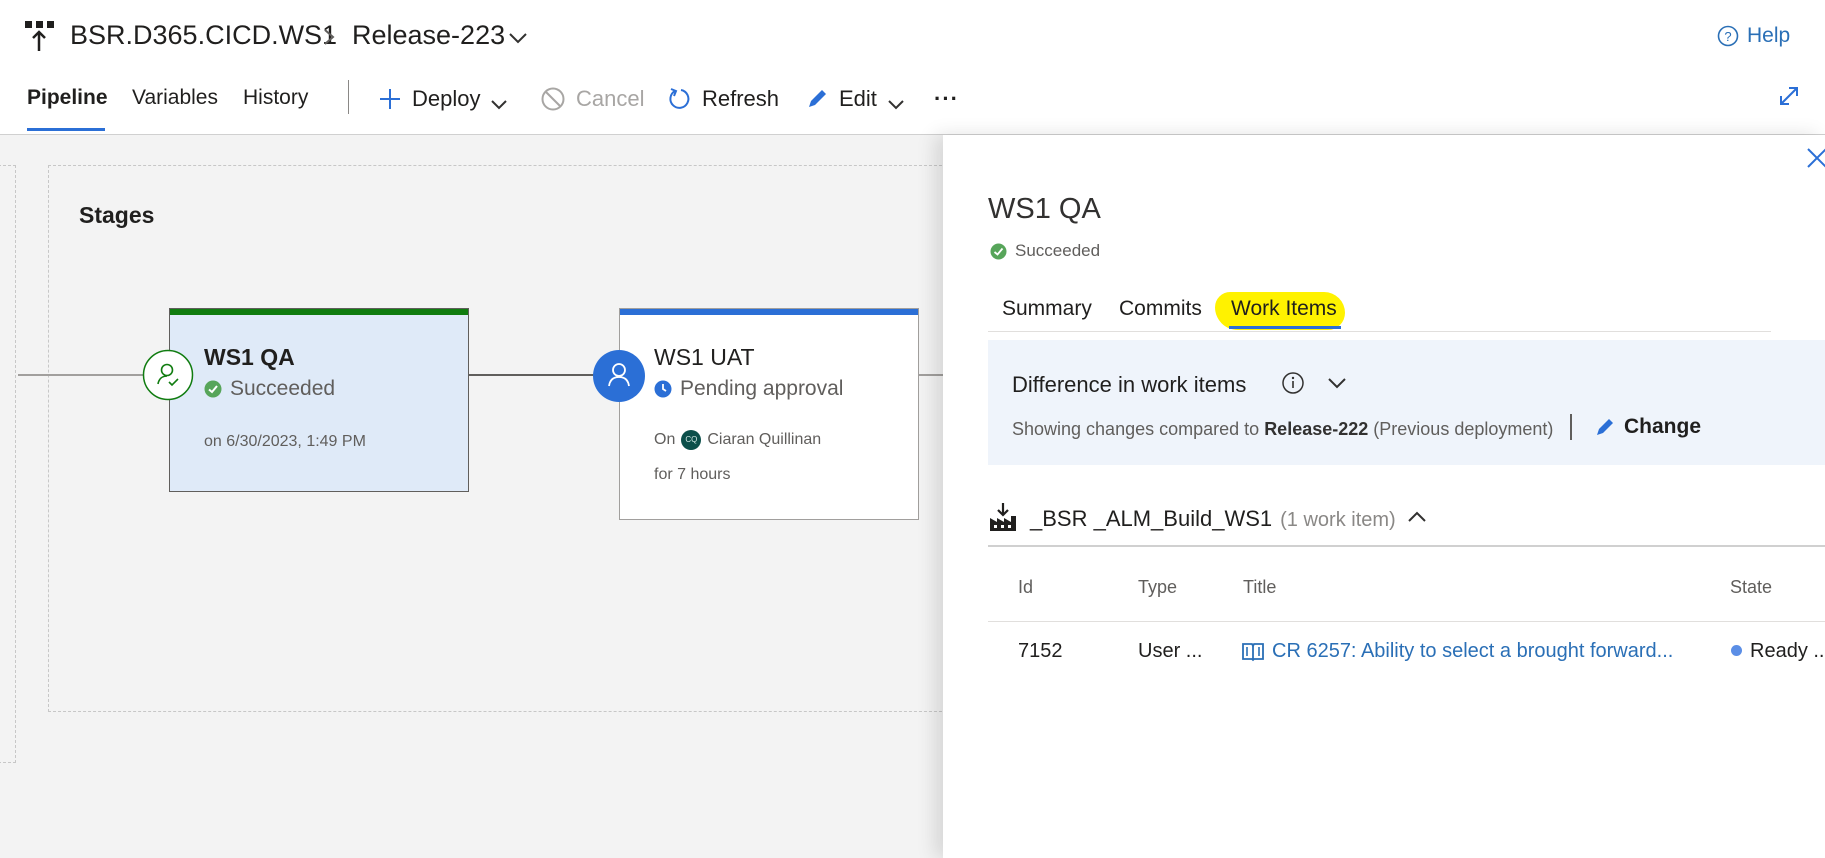 This screenshot has width=1825, height=858. Describe the element at coordinates (663, 389) in the screenshot. I see `clock-icon` at that location.